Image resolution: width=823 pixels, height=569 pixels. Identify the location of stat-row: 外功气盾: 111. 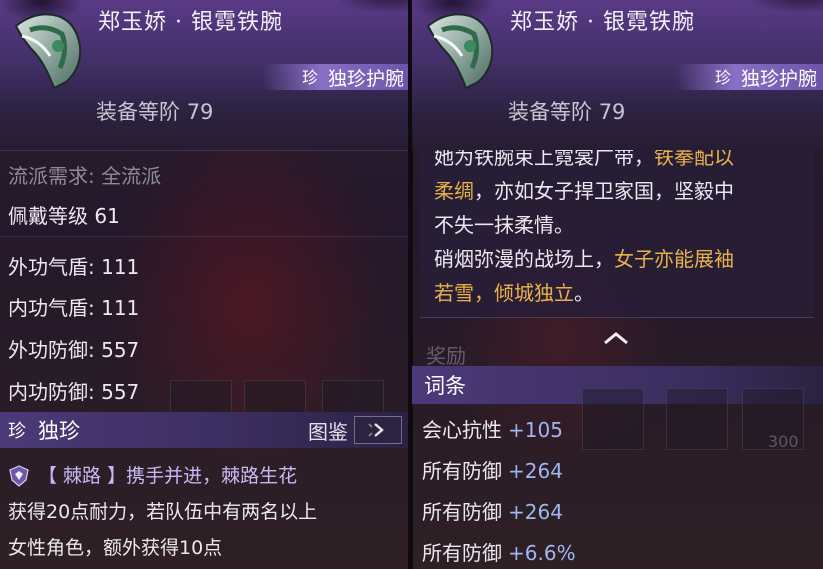
(74, 267).